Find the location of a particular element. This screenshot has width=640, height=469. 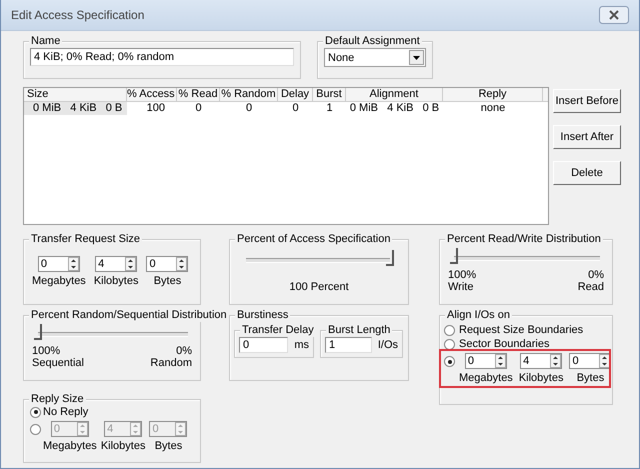

column-header: % Random is located at coordinates (249, 94).